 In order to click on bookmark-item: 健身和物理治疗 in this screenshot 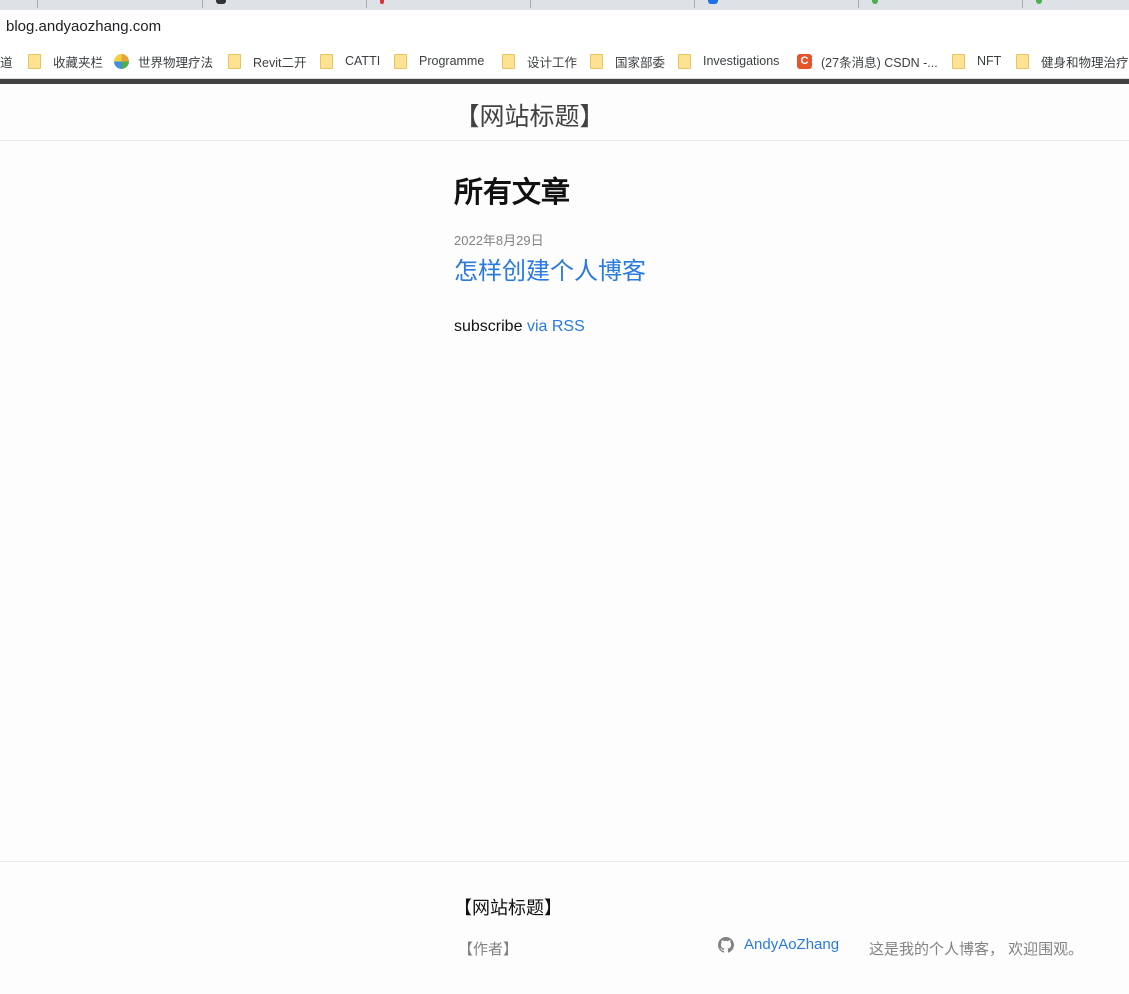, I will do `click(1072, 61)`.